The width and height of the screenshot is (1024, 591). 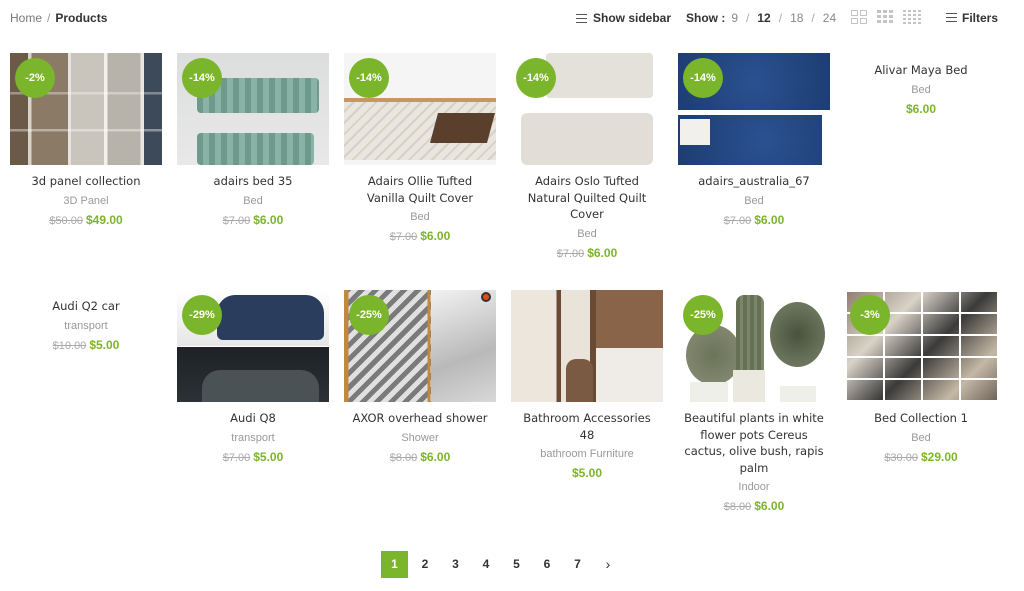 I want to click on product-category: 3D Panel, so click(x=86, y=201).